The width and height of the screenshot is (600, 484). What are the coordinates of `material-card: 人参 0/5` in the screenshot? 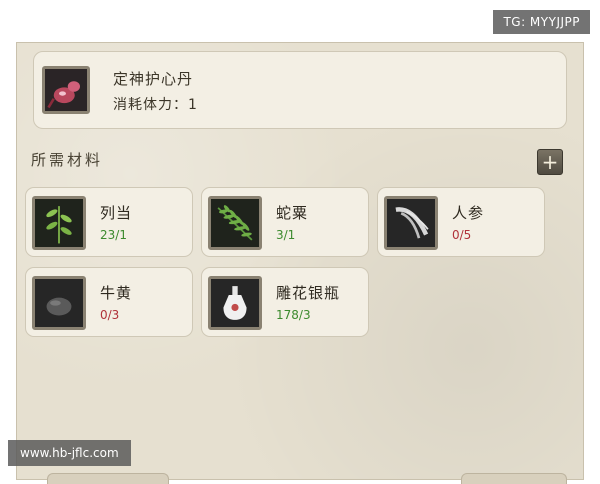 It's located at (461, 222).